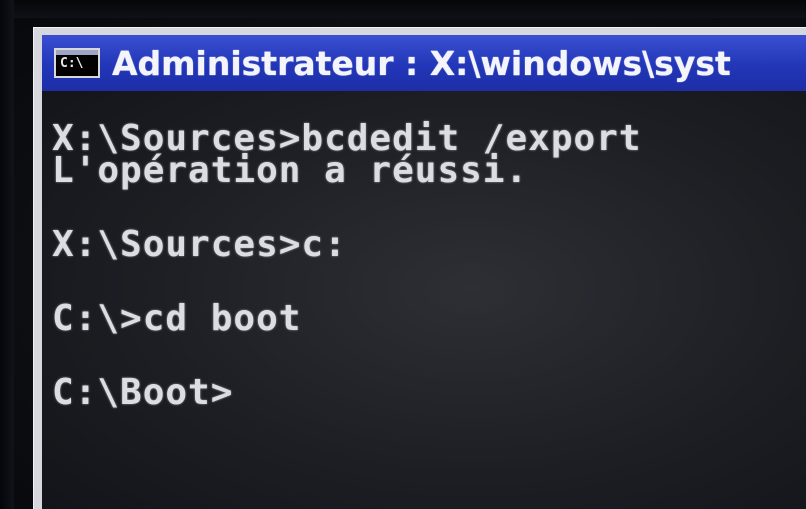 The image size is (806, 509). Describe the element at coordinates (429, 393) in the screenshot. I see `console-prompt-line: C:\Boot>` at that location.